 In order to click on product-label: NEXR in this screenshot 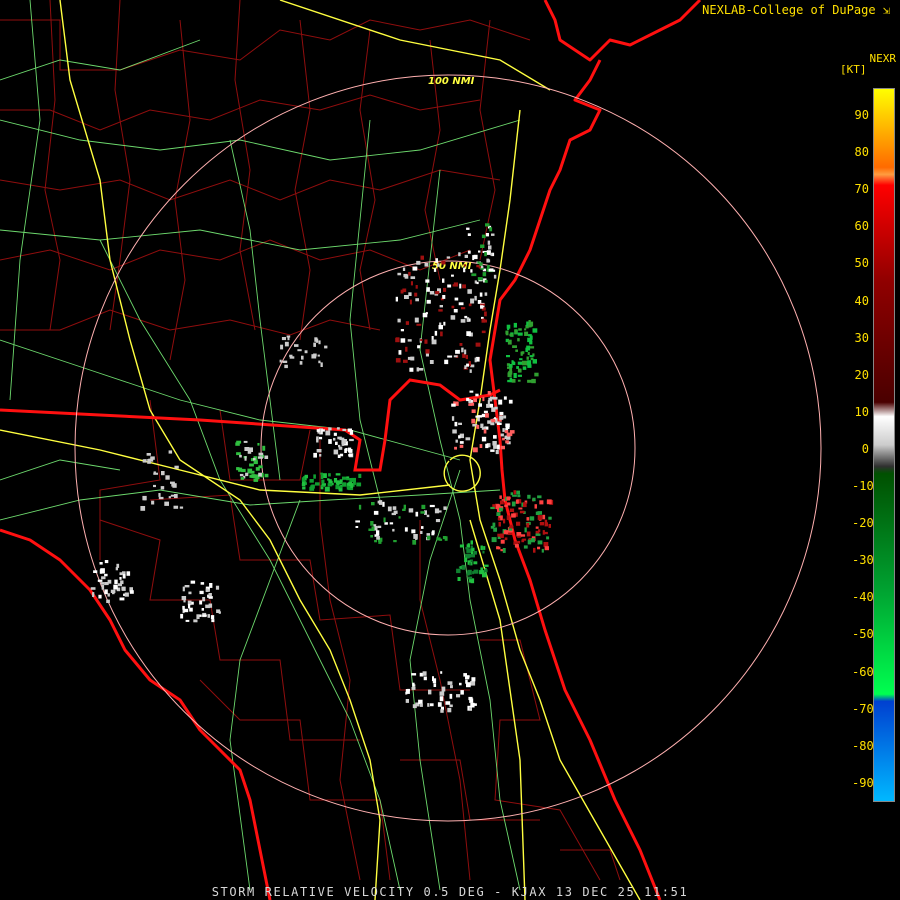, I will do `click(883, 58)`.